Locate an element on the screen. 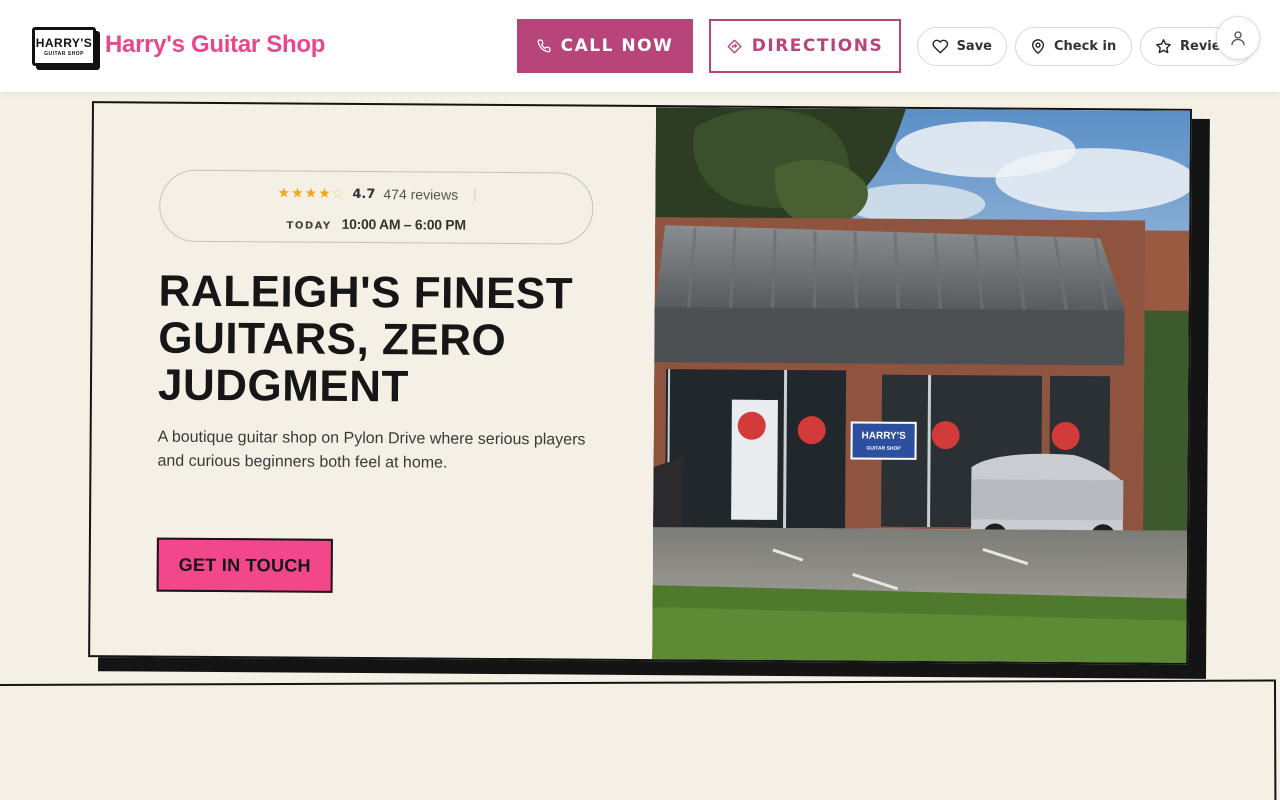 The width and height of the screenshot is (1280, 800). check-in-button: Check in is located at coordinates (1073, 46).